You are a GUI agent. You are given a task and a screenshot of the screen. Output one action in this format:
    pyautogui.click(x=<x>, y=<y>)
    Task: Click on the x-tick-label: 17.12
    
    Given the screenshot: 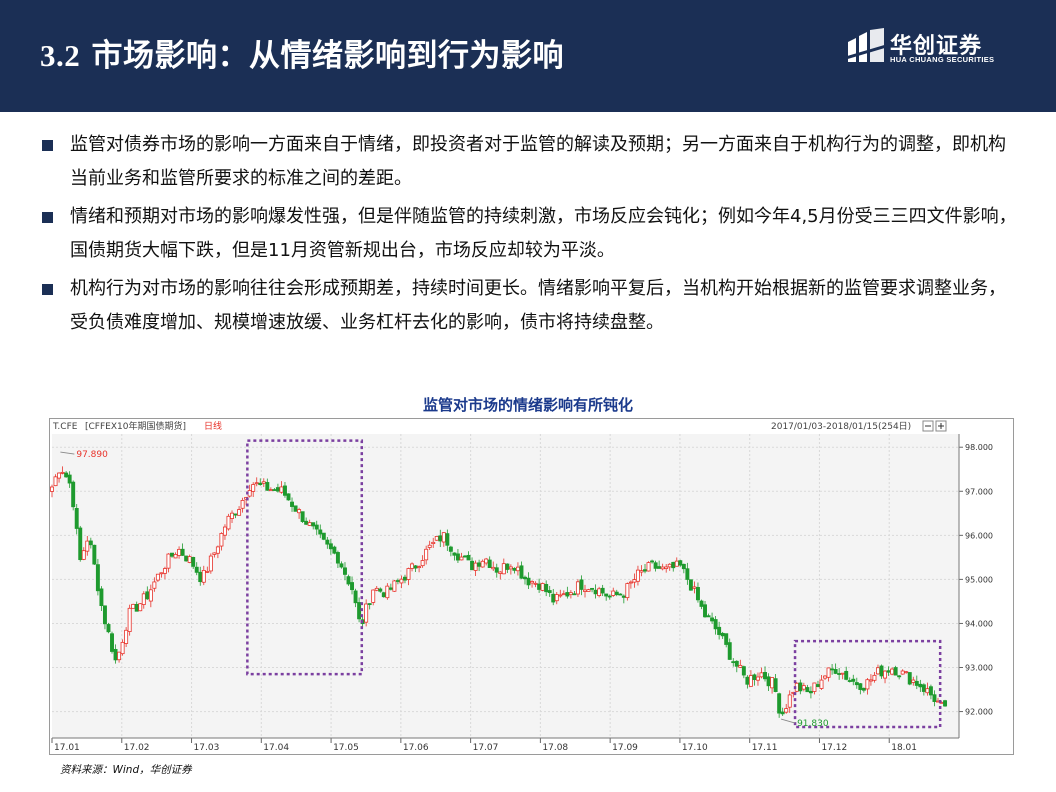 What is the action you would take?
    pyautogui.click(x=834, y=748)
    